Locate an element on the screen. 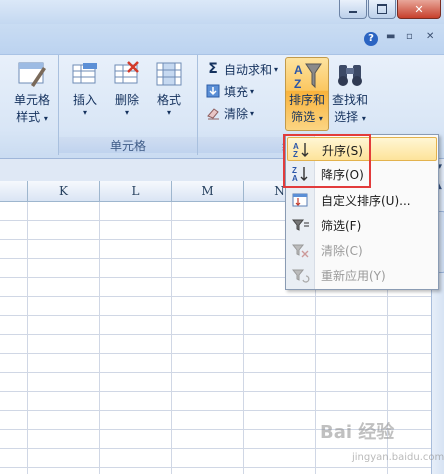 This screenshot has width=444, height=474. minimize-button is located at coordinates (353, 9).